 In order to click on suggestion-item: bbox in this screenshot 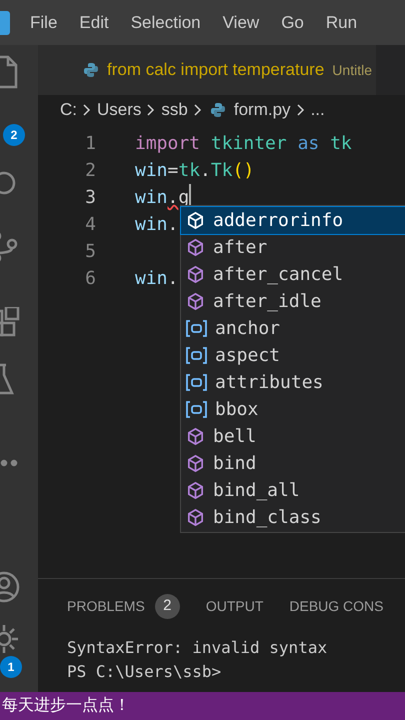, I will do `click(293, 409)`.